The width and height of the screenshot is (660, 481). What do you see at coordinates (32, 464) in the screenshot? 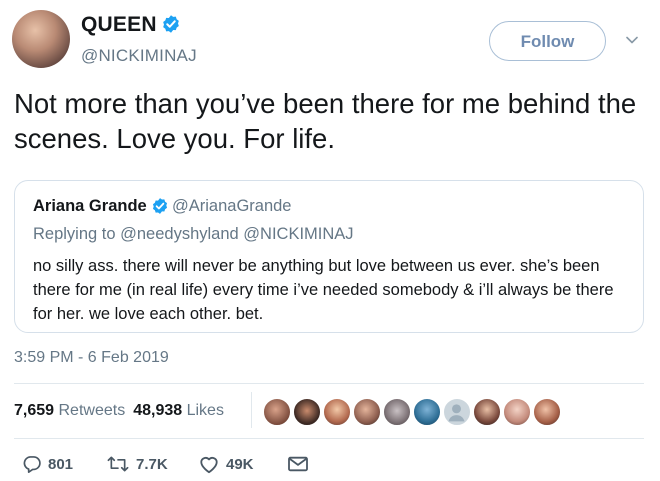
I see `reply-icon` at bounding box center [32, 464].